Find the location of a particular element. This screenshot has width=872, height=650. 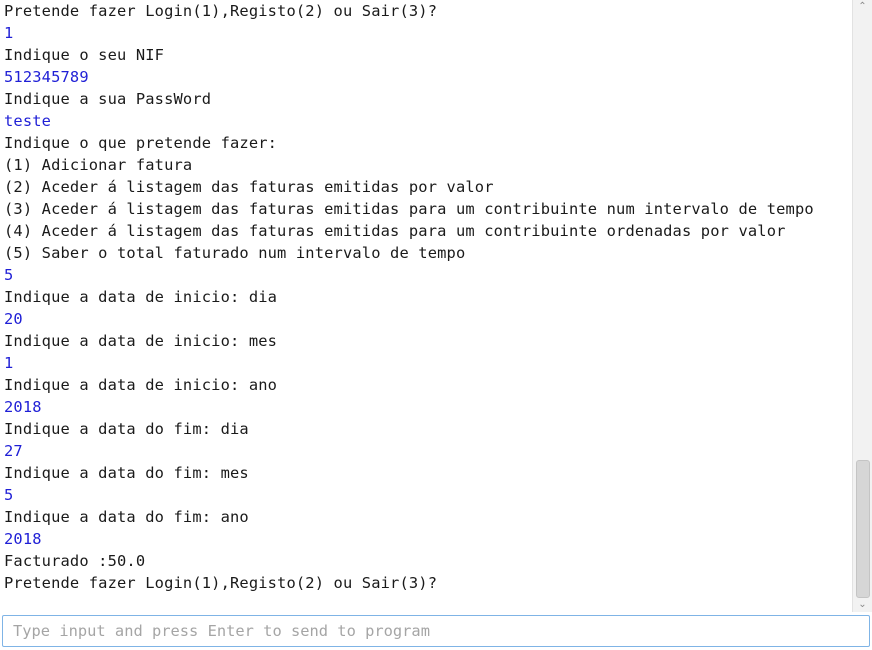

scrollbar-thumb is located at coordinates (863, 529).